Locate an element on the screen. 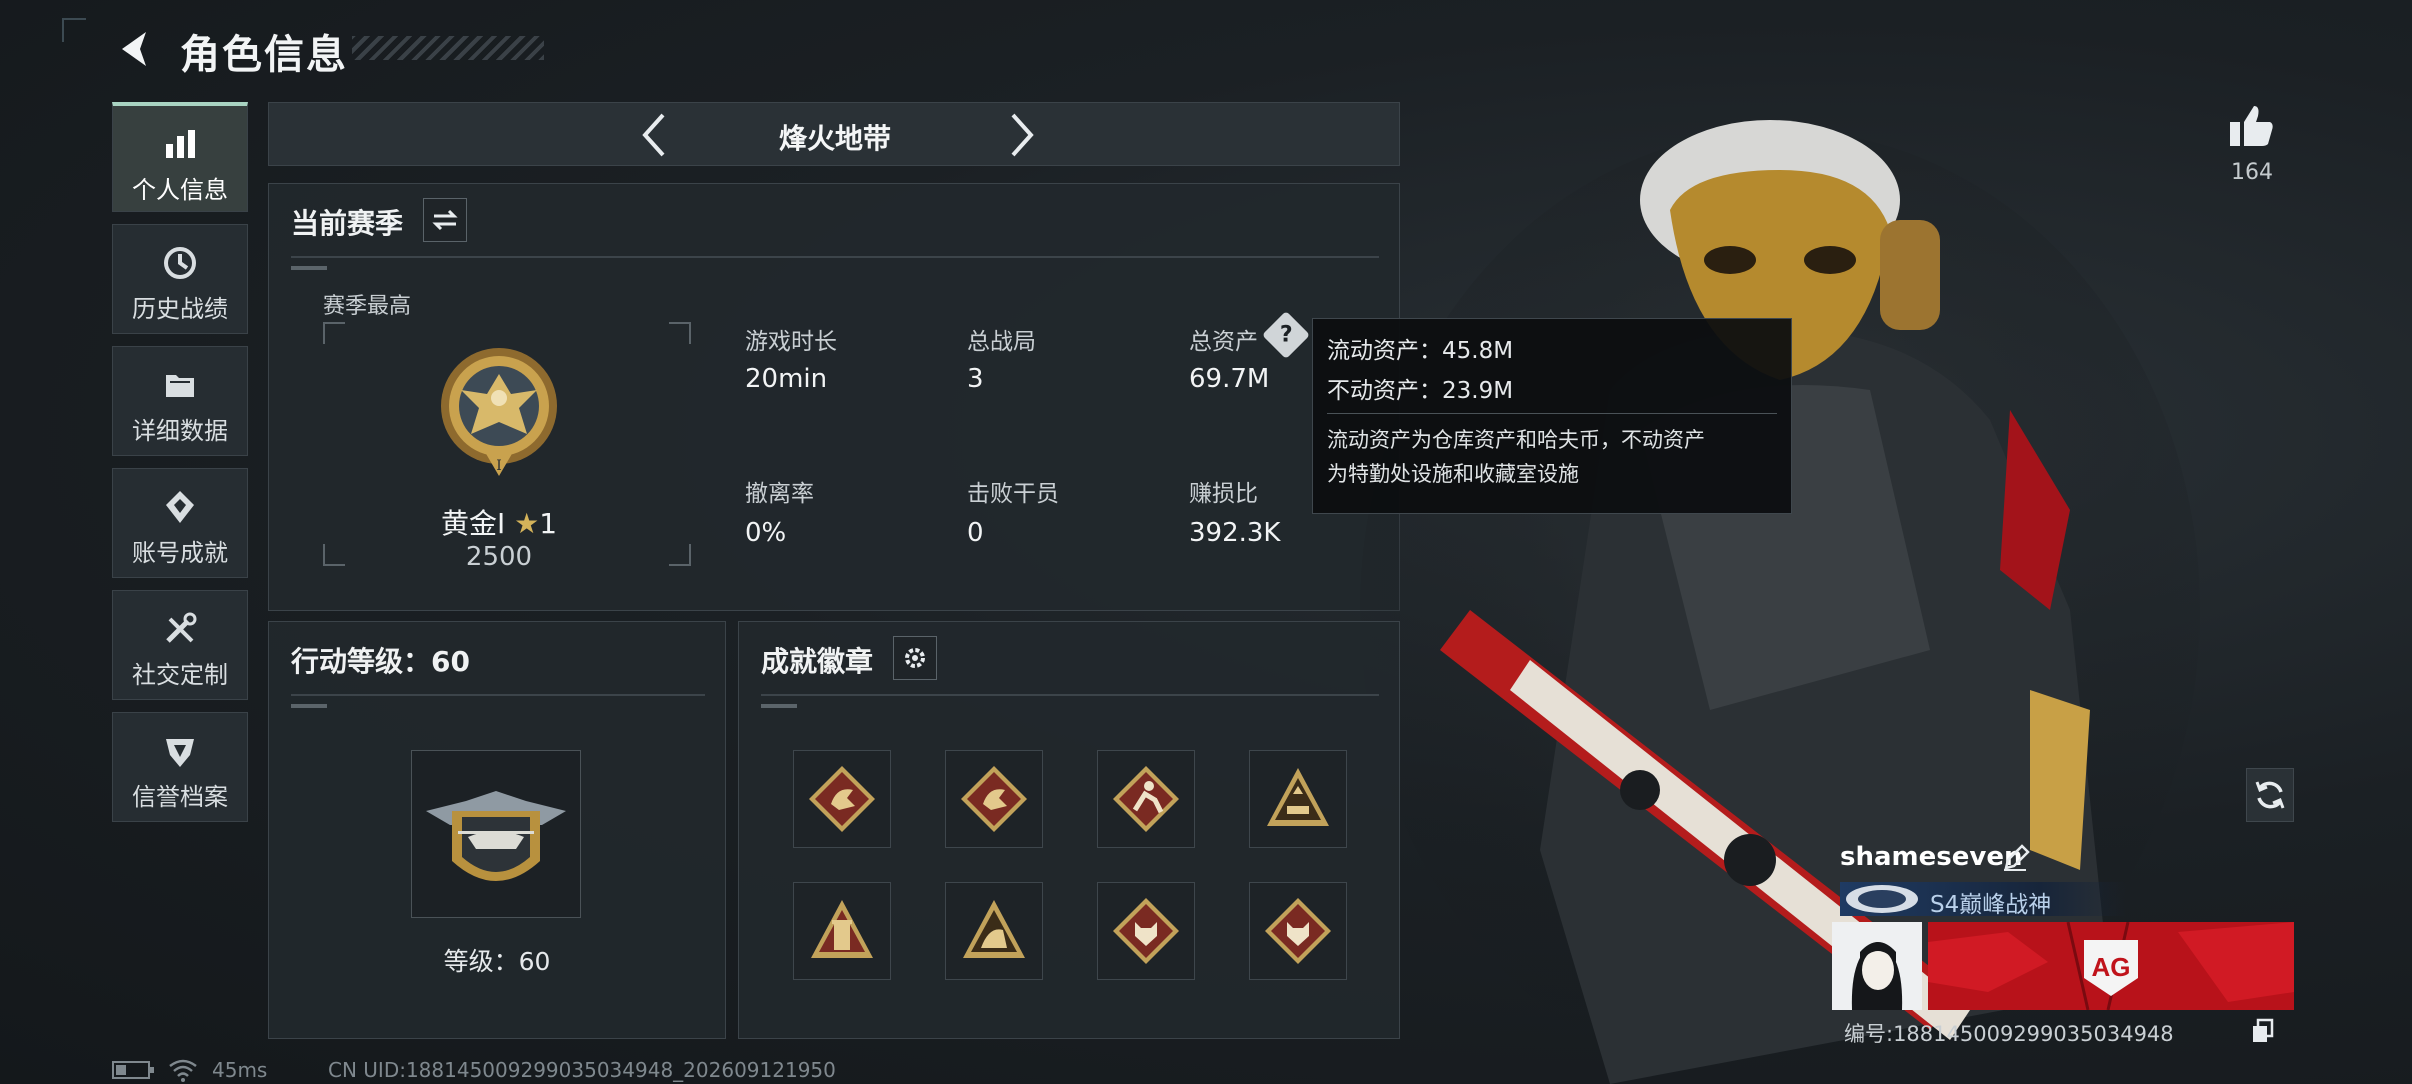  mode-selector-bar: 烽火地带 is located at coordinates (834, 134).